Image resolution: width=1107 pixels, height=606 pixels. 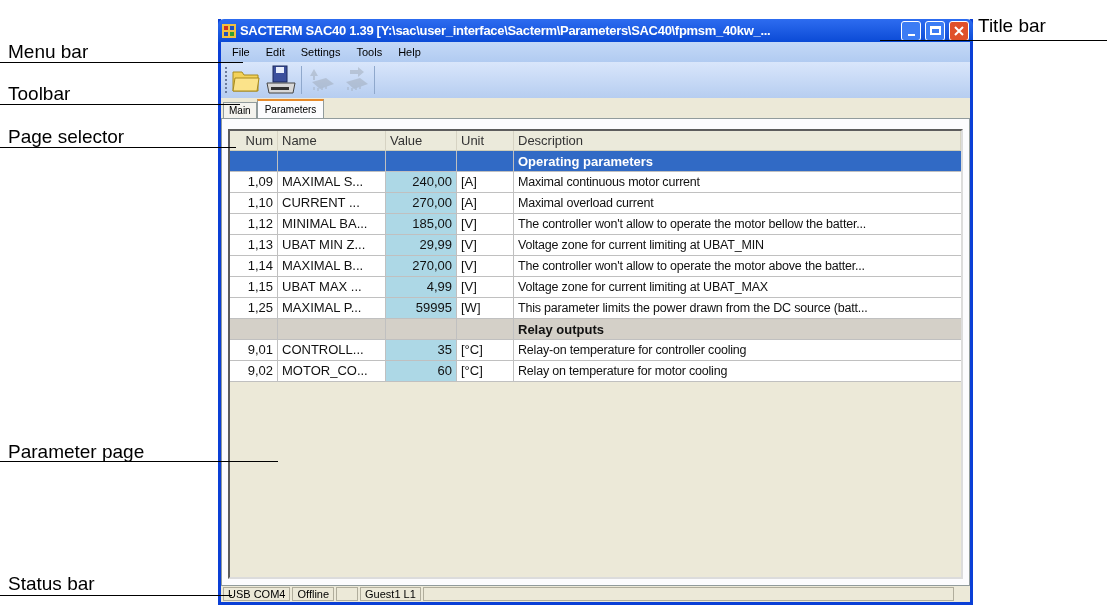 I want to click on menu-item: Edit, so click(x=275, y=52).